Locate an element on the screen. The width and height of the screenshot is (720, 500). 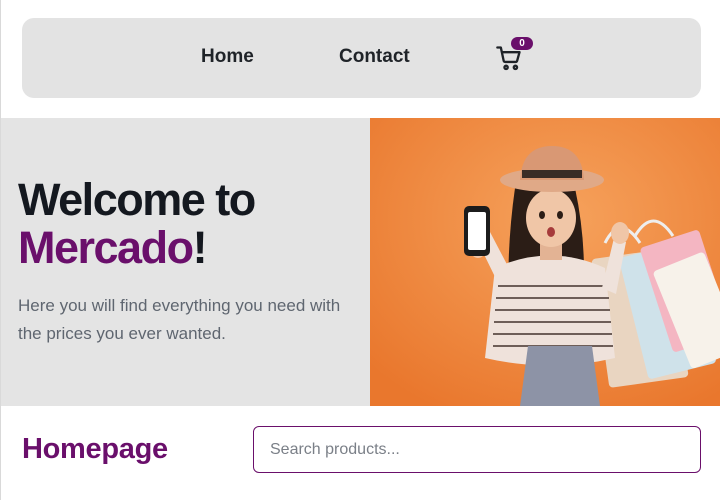
hero-title: Welcome to Mercado! is located at coordinates (190, 224).